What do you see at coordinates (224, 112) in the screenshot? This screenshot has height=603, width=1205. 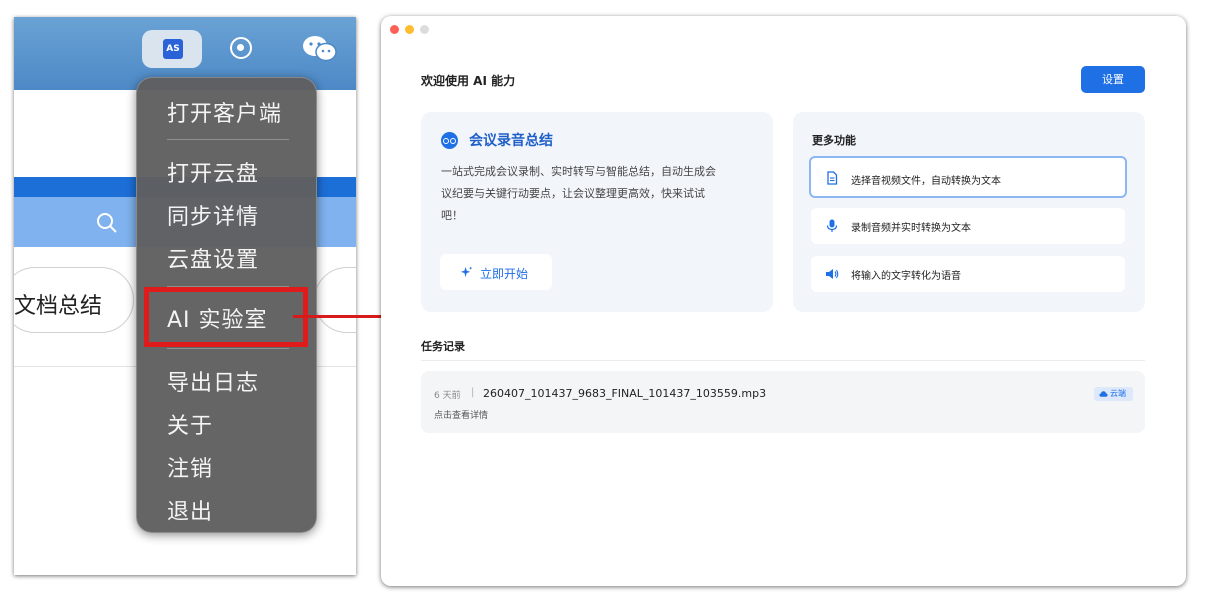 I see `menu-item-open-client: 打开客户端` at bounding box center [224, 112].